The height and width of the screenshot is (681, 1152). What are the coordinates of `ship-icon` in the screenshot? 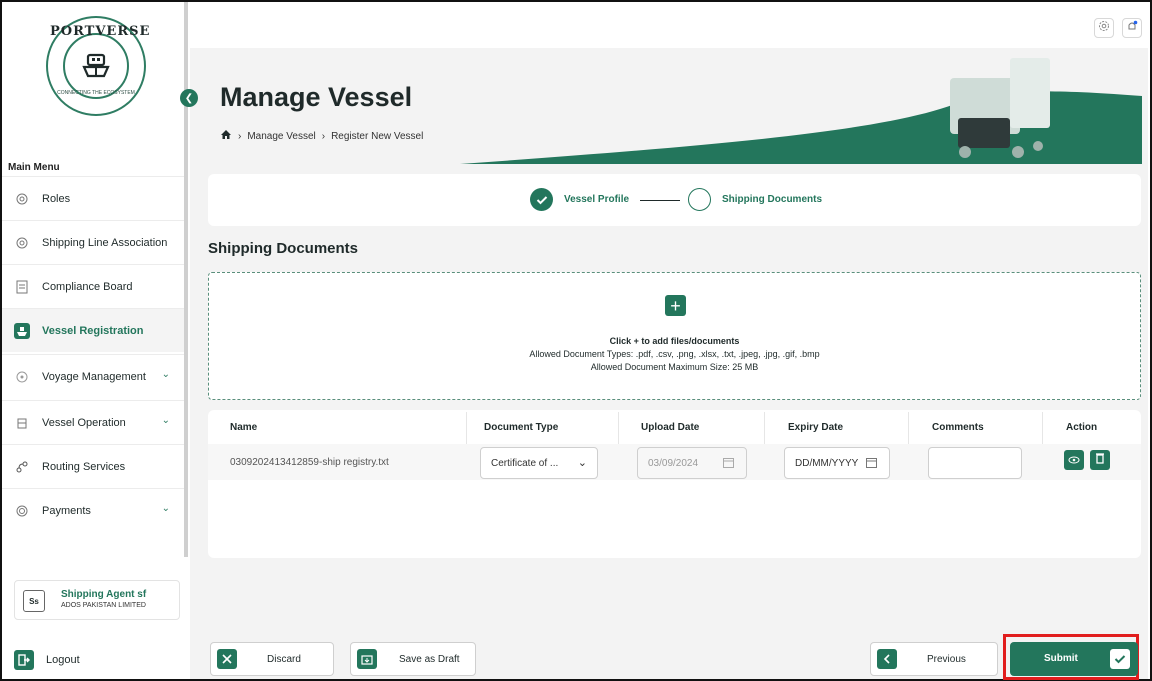 It's located at (22, 330).